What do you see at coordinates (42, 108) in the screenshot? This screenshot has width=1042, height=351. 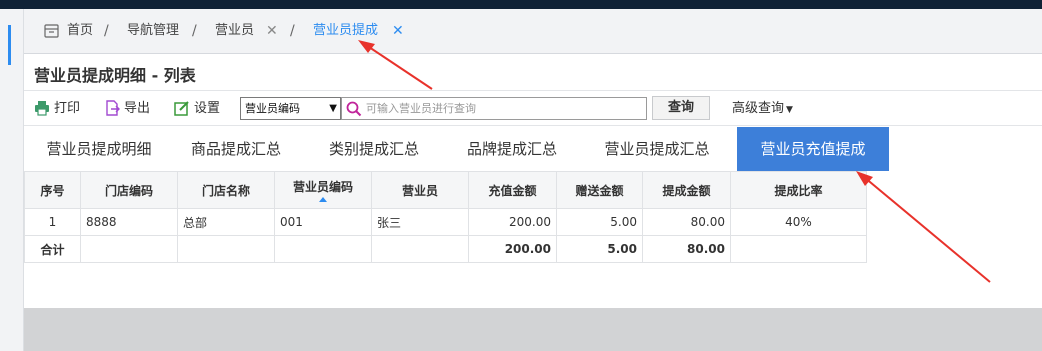 I see `printer-icon` at bounding box center [42, 108].